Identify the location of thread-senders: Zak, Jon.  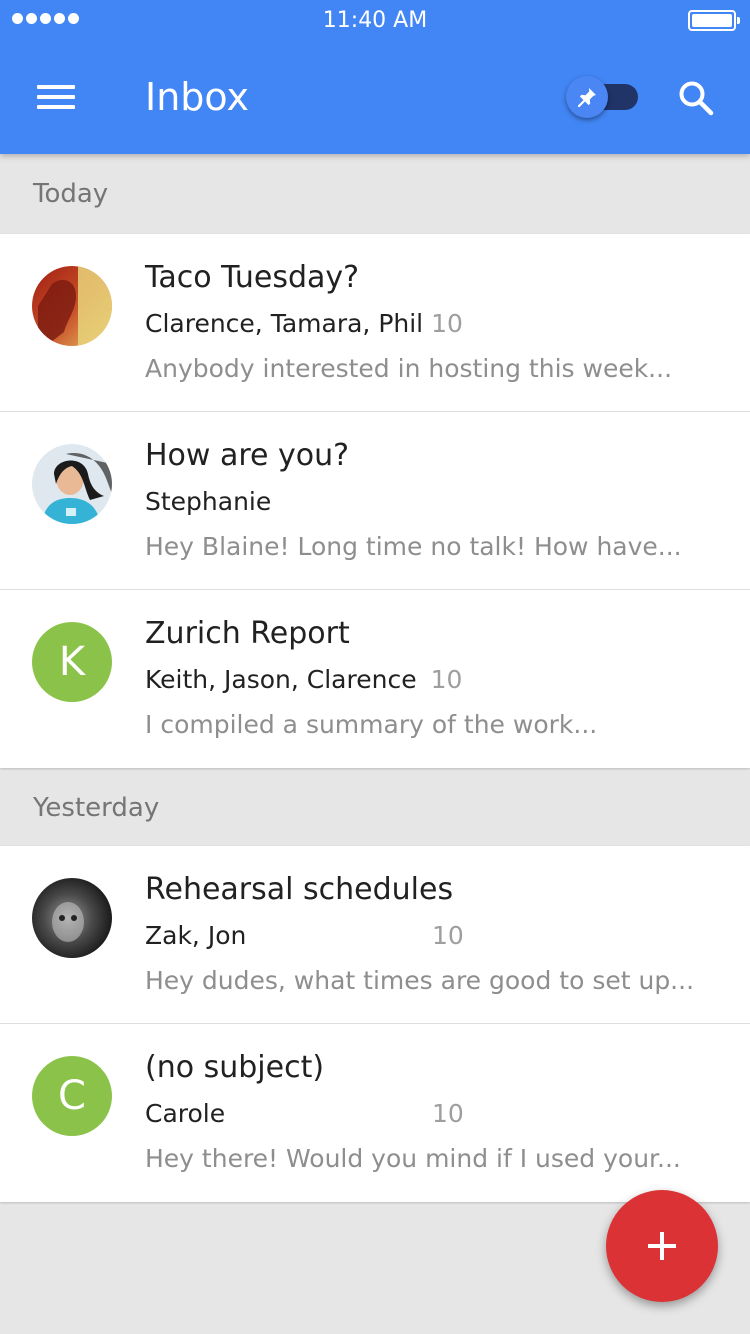
(196, 935).